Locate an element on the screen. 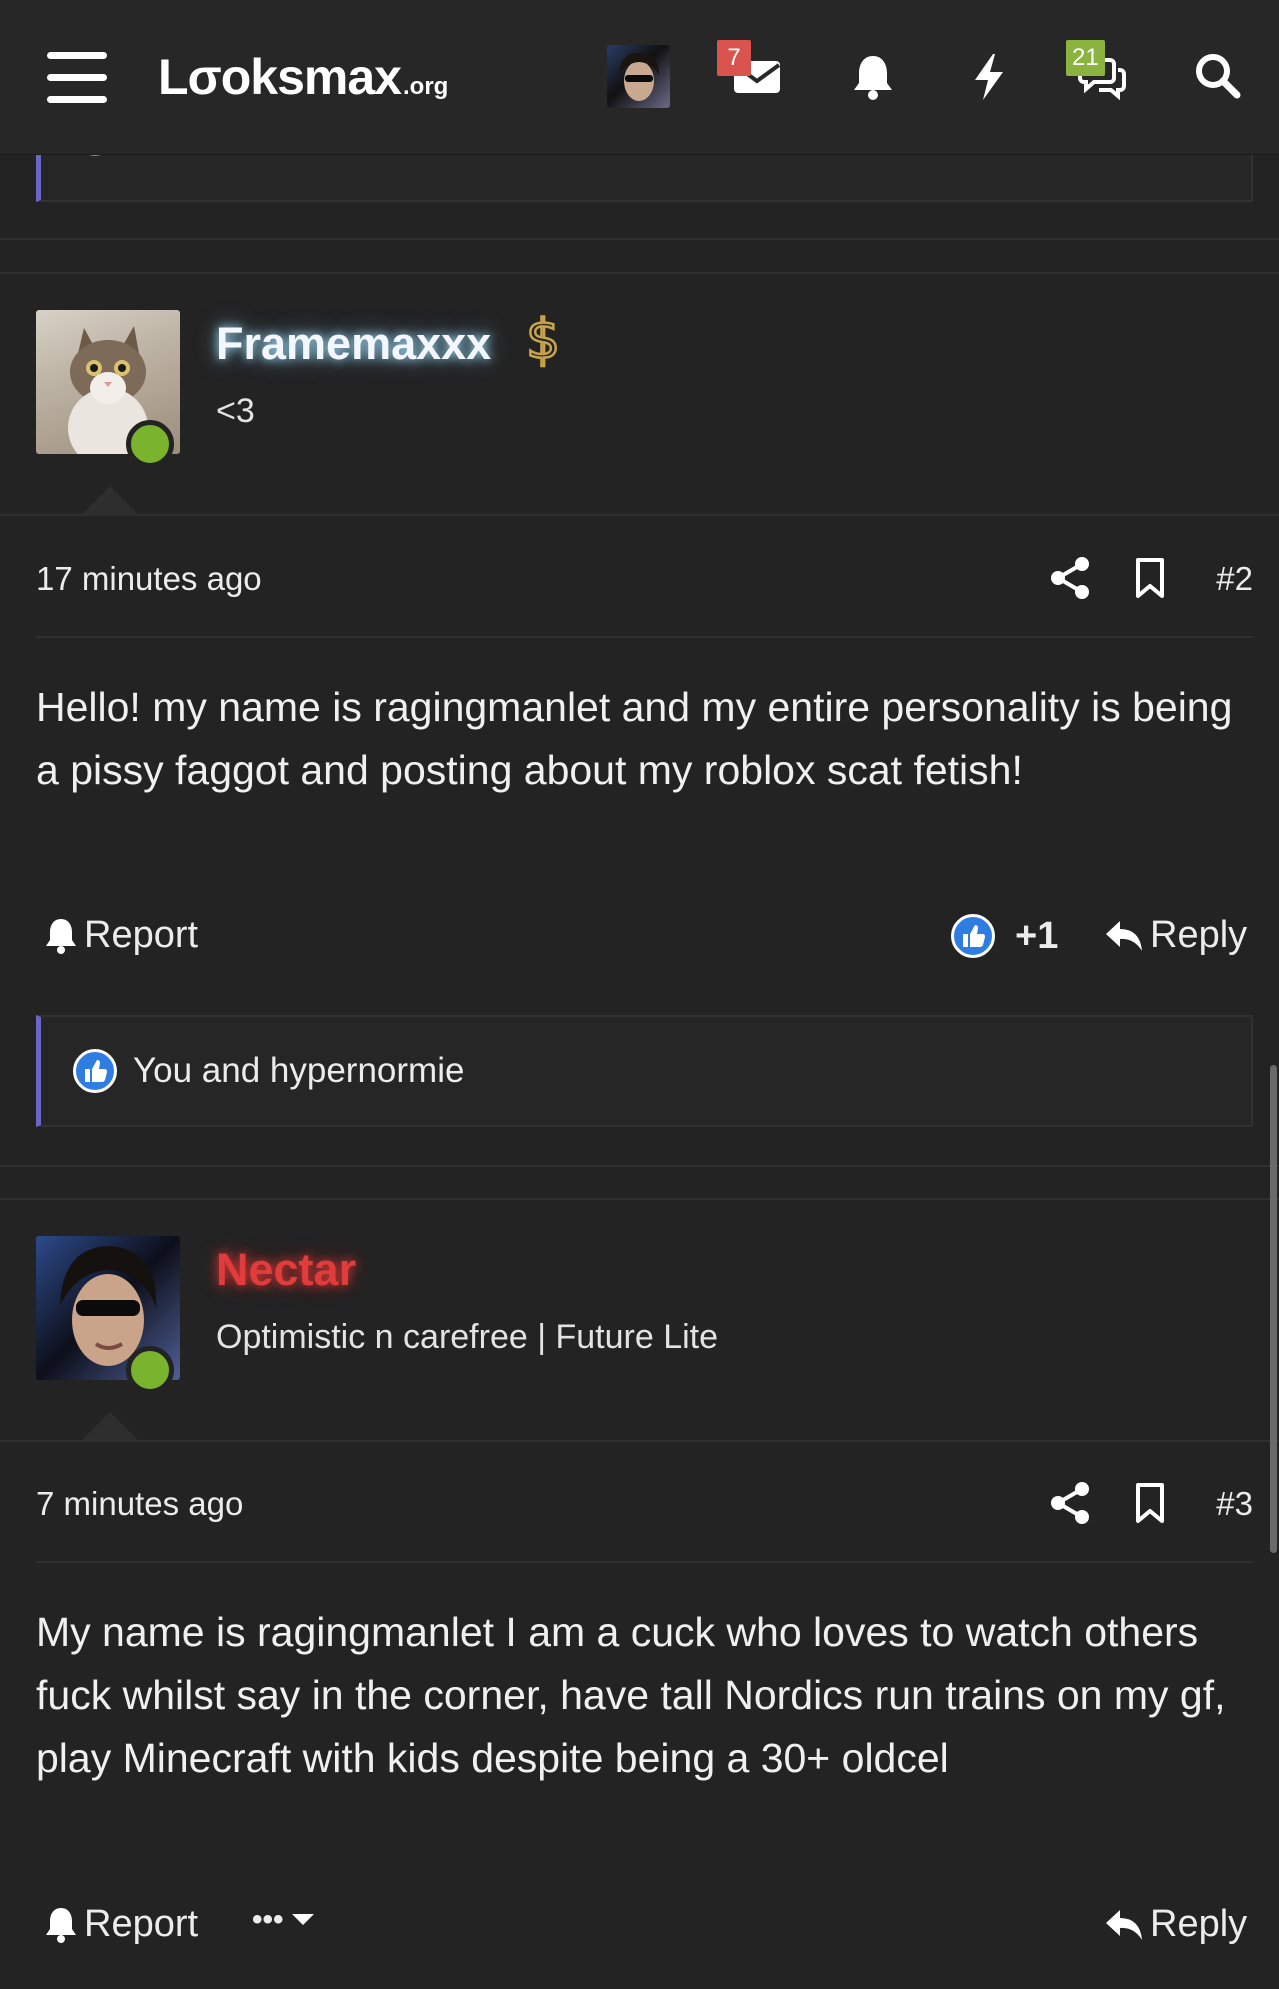 The image size is (1279, 1989). reactions-summary: You and hypernormie is located at coordinates (644, 1071).